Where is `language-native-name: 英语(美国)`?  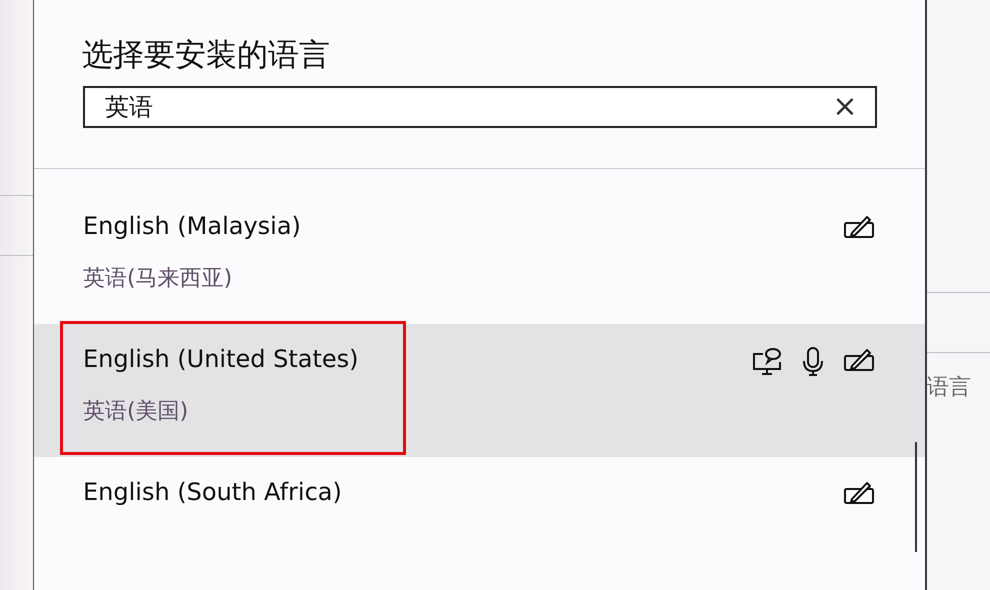
language-native-name: 英语(美国) is located at coordinates (136, 412).